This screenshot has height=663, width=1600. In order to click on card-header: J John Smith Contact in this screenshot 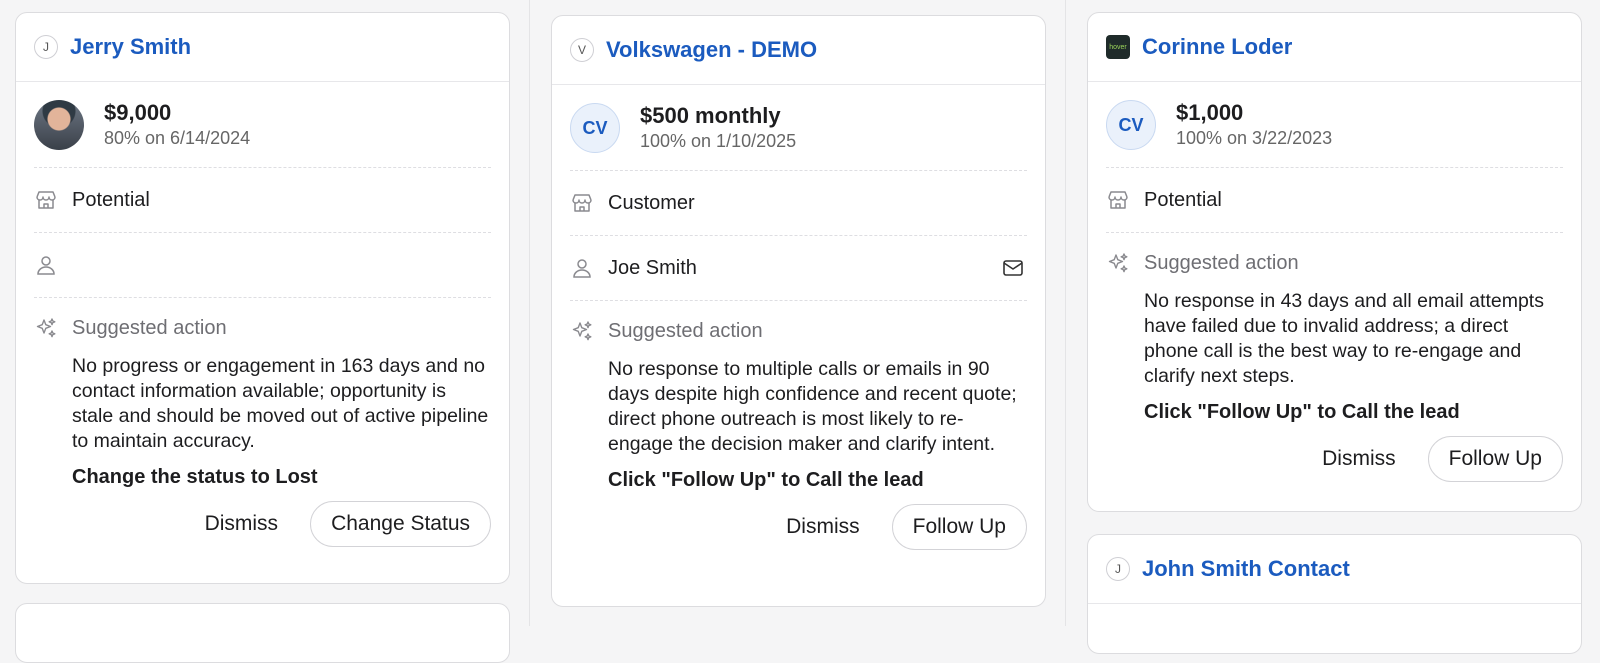, I will do `click(1334, 569)`.